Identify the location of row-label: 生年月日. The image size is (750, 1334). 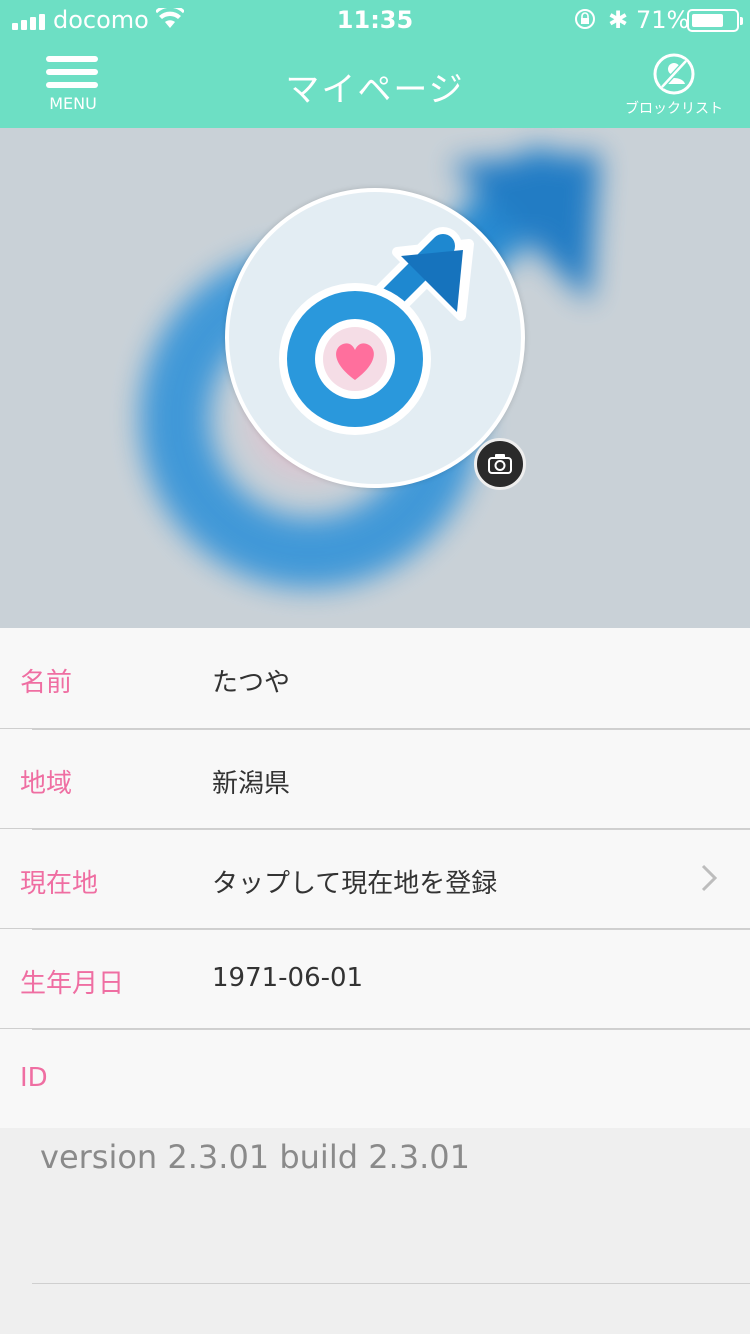
(72, 984).